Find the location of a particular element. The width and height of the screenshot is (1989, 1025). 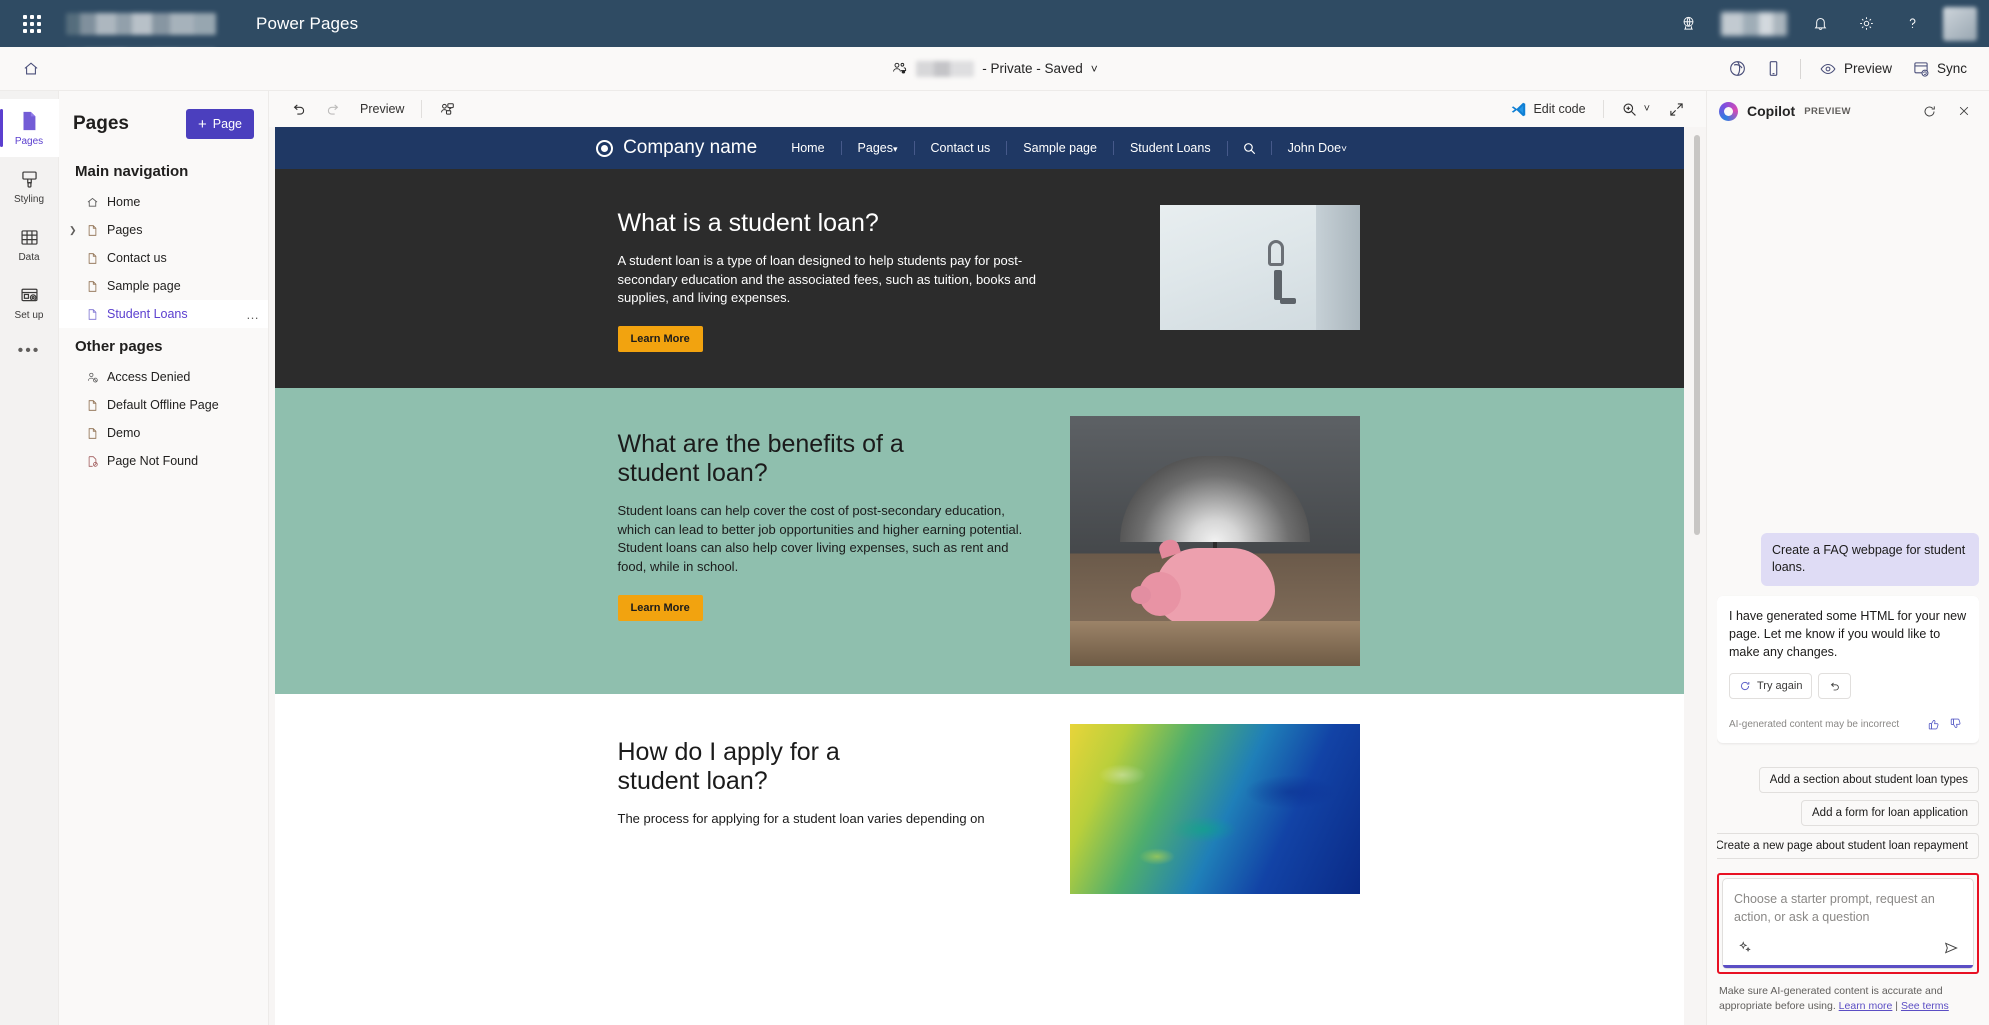

undo-icon is located at coordinates (298, 109).